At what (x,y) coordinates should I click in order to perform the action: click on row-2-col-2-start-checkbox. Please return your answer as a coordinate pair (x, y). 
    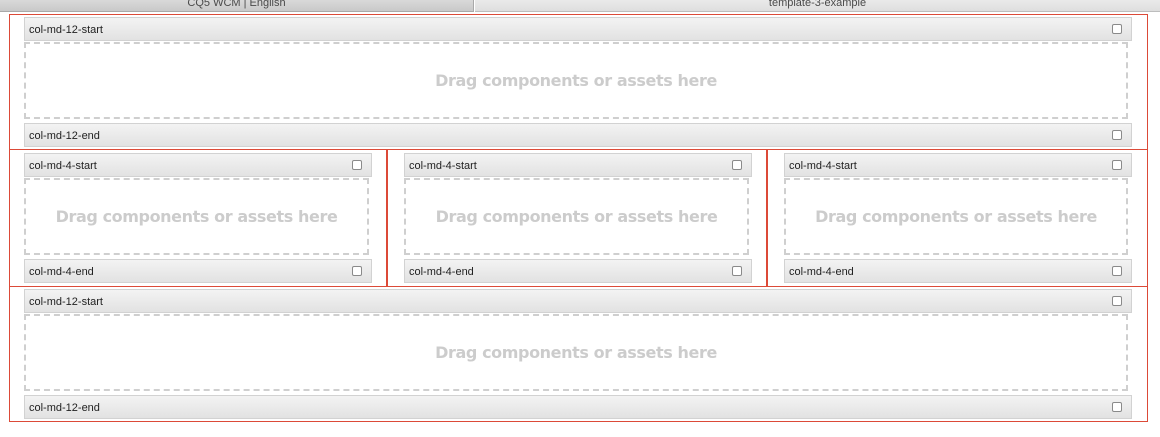
    Looking at the image, I should click on (737, 165).